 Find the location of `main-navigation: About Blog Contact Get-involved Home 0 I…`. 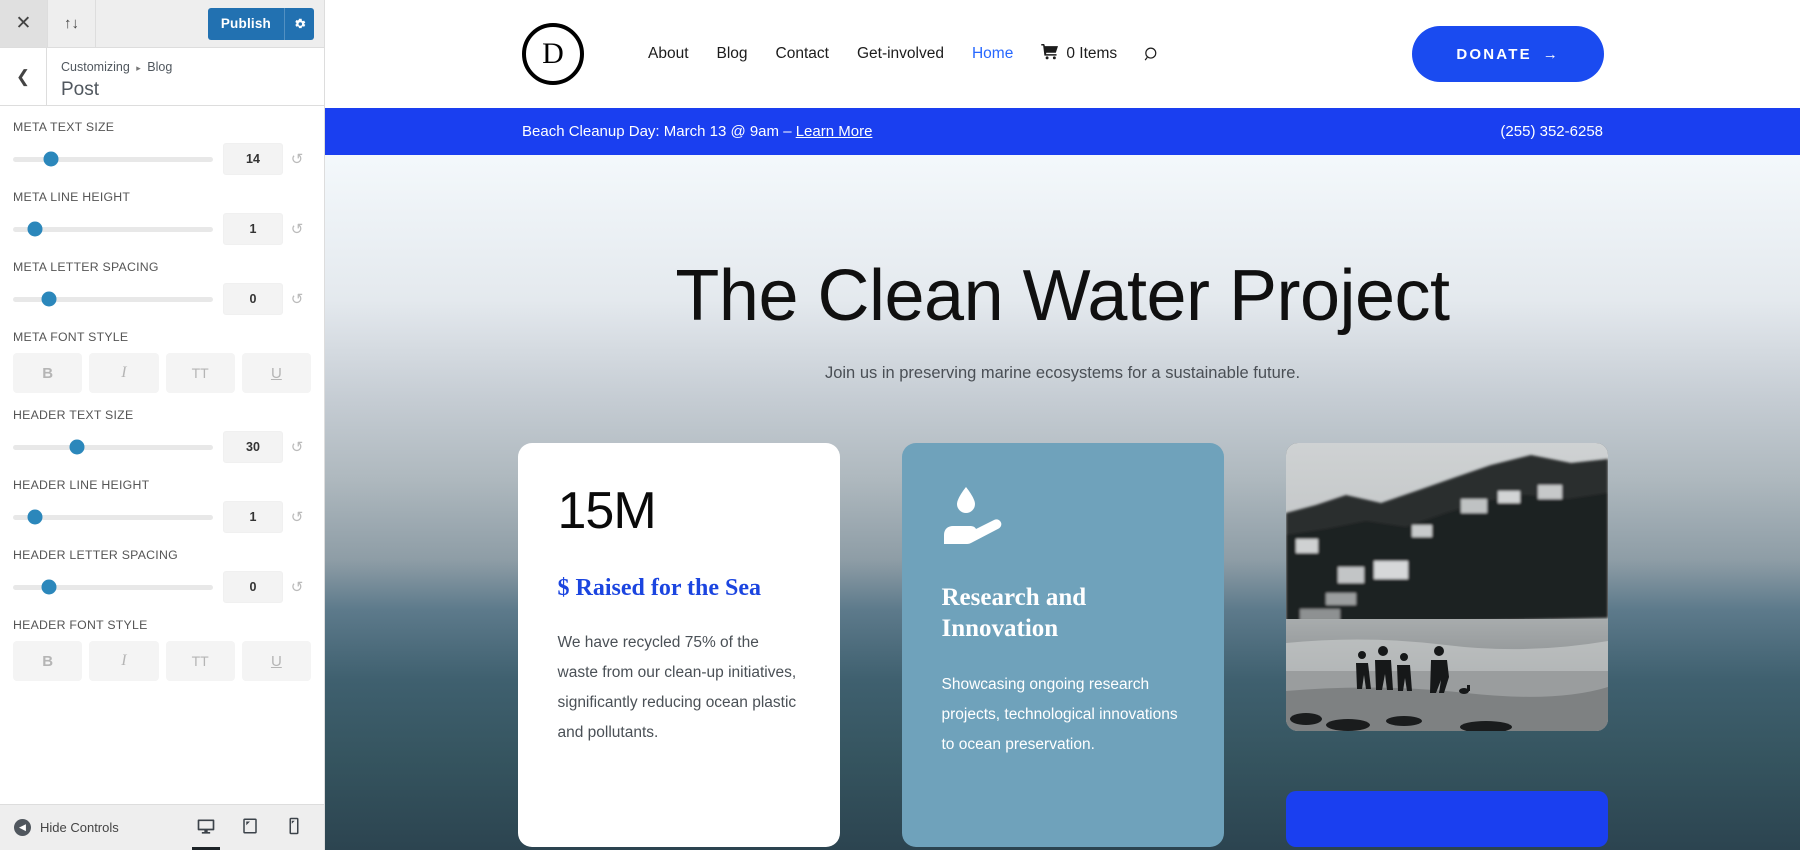

main-navigation: About Blog Contact Get-involved Home 0 I… is located at coordinates (903, 54).